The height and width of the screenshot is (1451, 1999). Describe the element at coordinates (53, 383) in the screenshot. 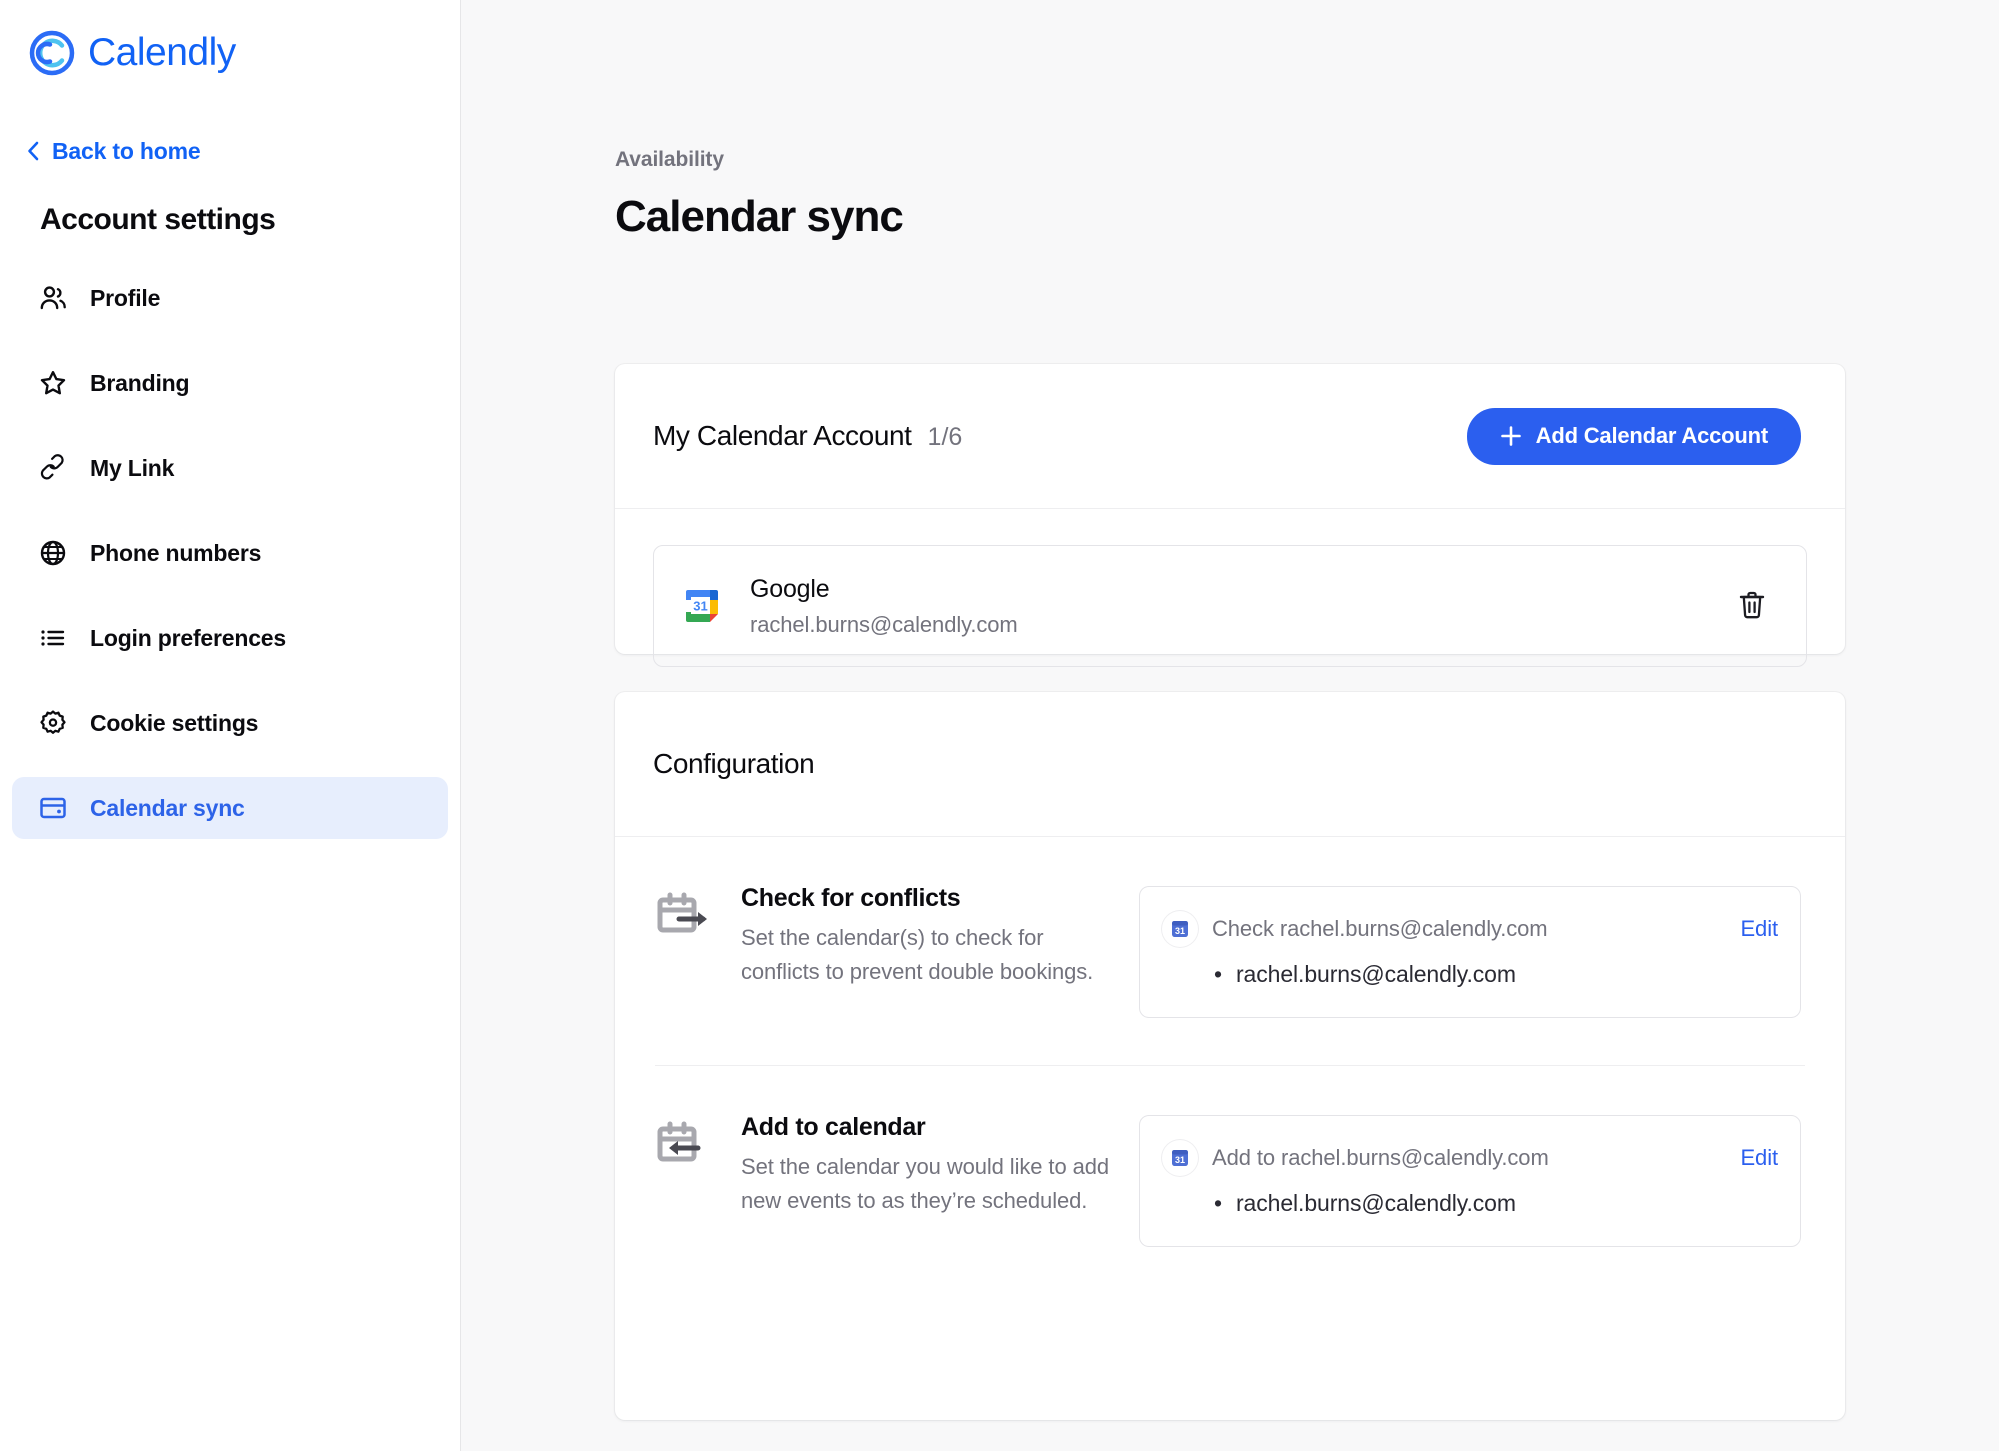

I see `star-icon` at that location.